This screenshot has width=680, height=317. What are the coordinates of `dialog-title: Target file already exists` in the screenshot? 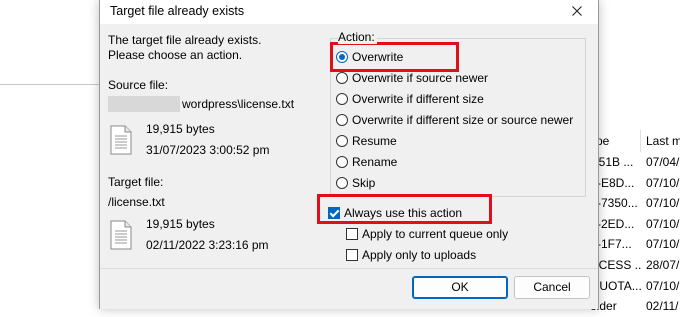 It's located at (177, 11).